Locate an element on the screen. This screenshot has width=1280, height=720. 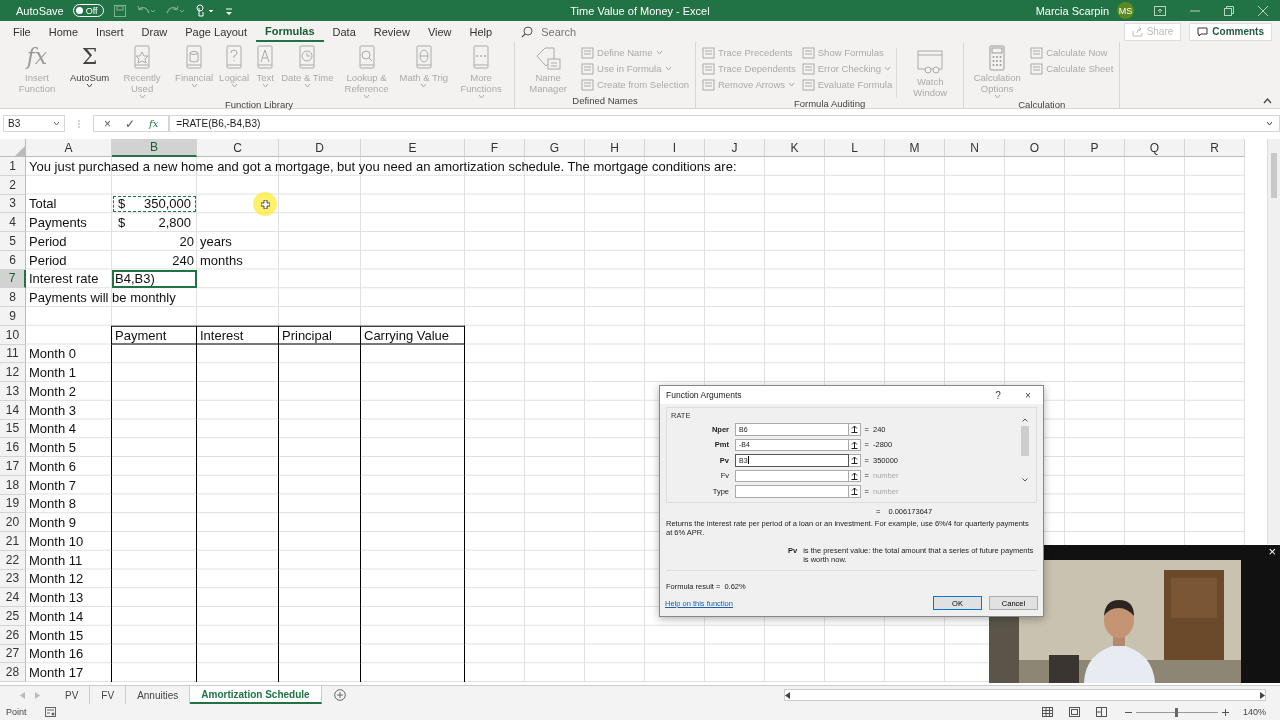
zoom-level: 140% is located at coordinates (1254, 712).